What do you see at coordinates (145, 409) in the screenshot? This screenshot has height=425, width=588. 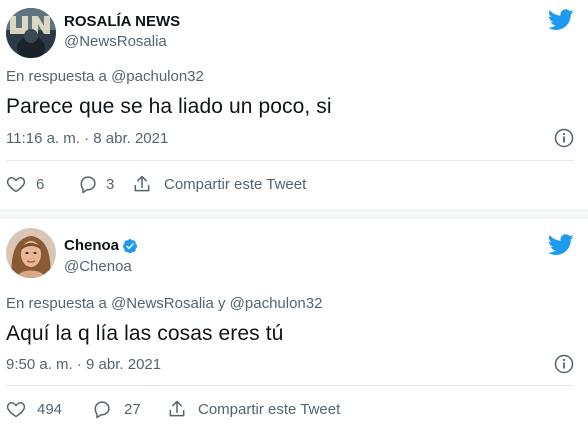 I see `reply-count: 27` at bounding box center [145, 409].